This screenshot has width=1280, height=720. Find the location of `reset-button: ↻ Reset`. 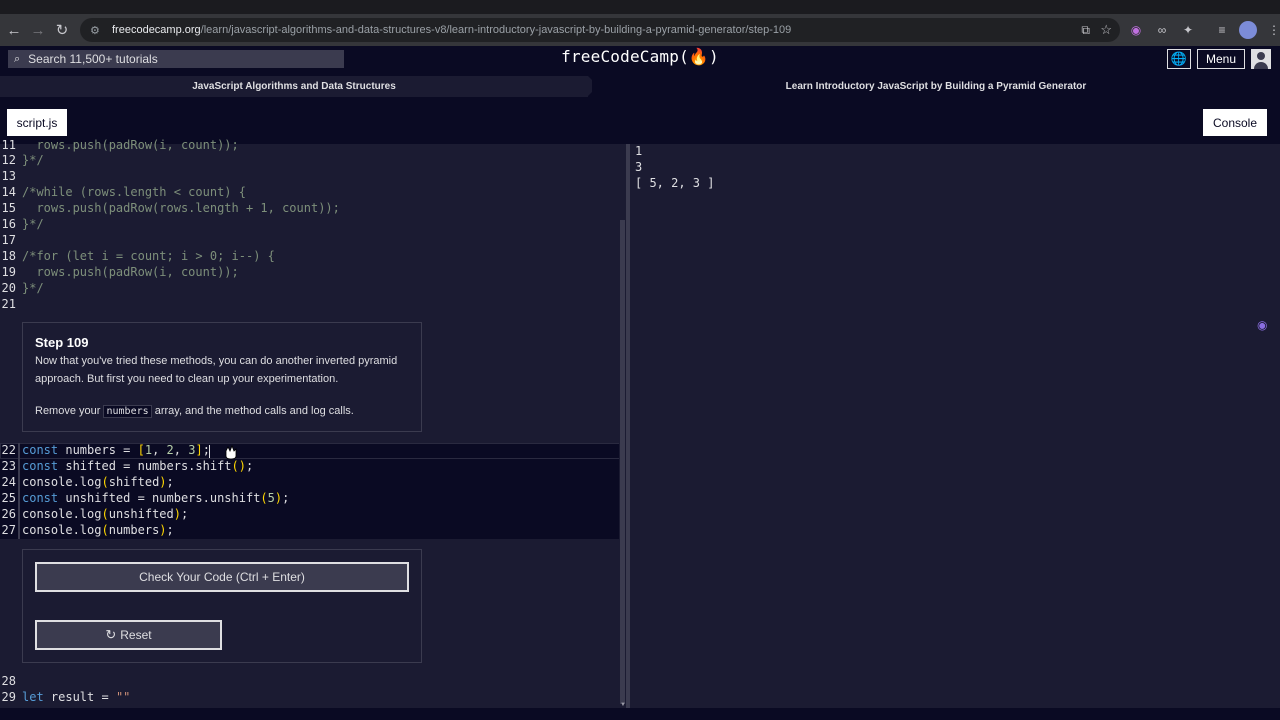

reset-button: ↻ Reset is located at coordinates (128, 635).